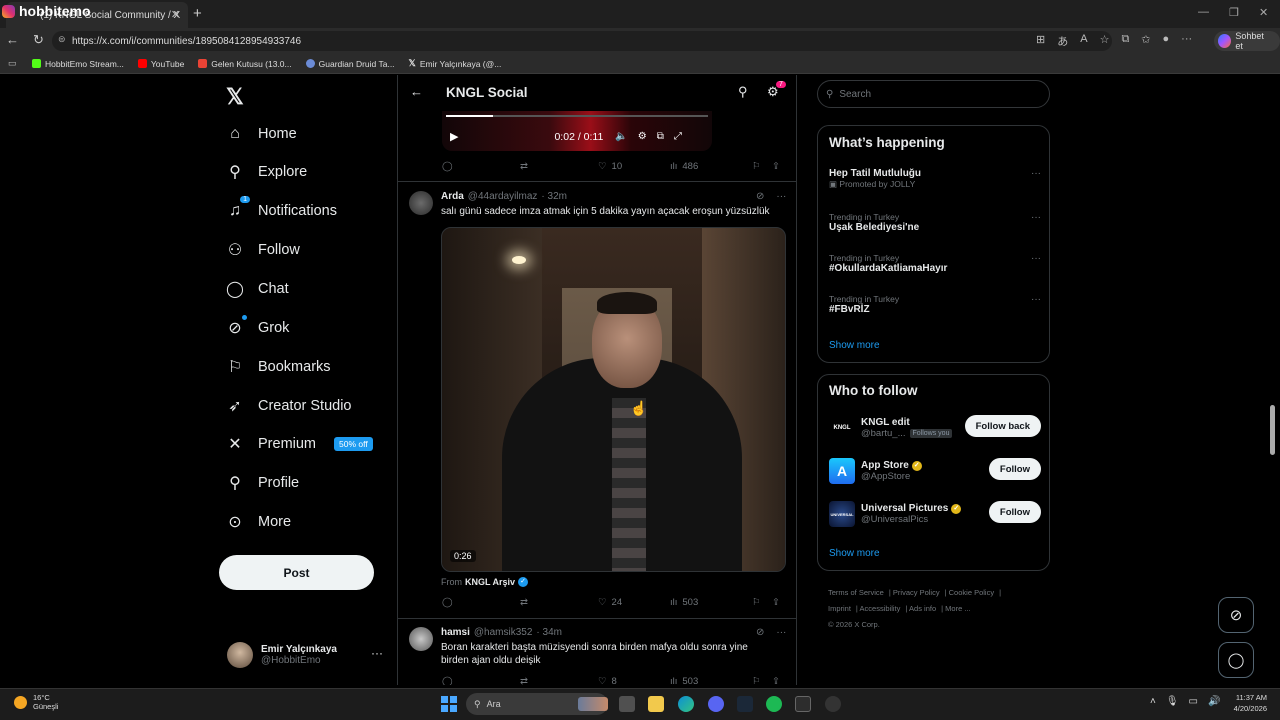  What do you see at coordinates (1236, 615) in the screenshot?
I see `grok-float-button: ⊘` at bounding box center [1236, 615].